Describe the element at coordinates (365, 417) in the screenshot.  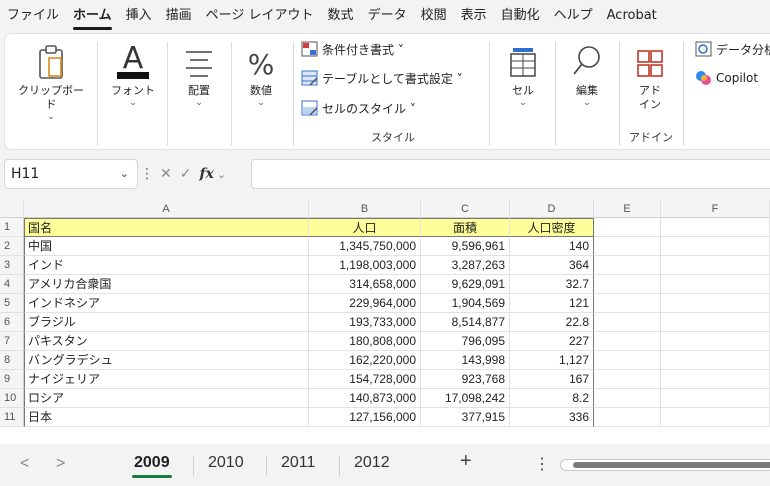
I see `table-cell: 127,156,000` at that location.